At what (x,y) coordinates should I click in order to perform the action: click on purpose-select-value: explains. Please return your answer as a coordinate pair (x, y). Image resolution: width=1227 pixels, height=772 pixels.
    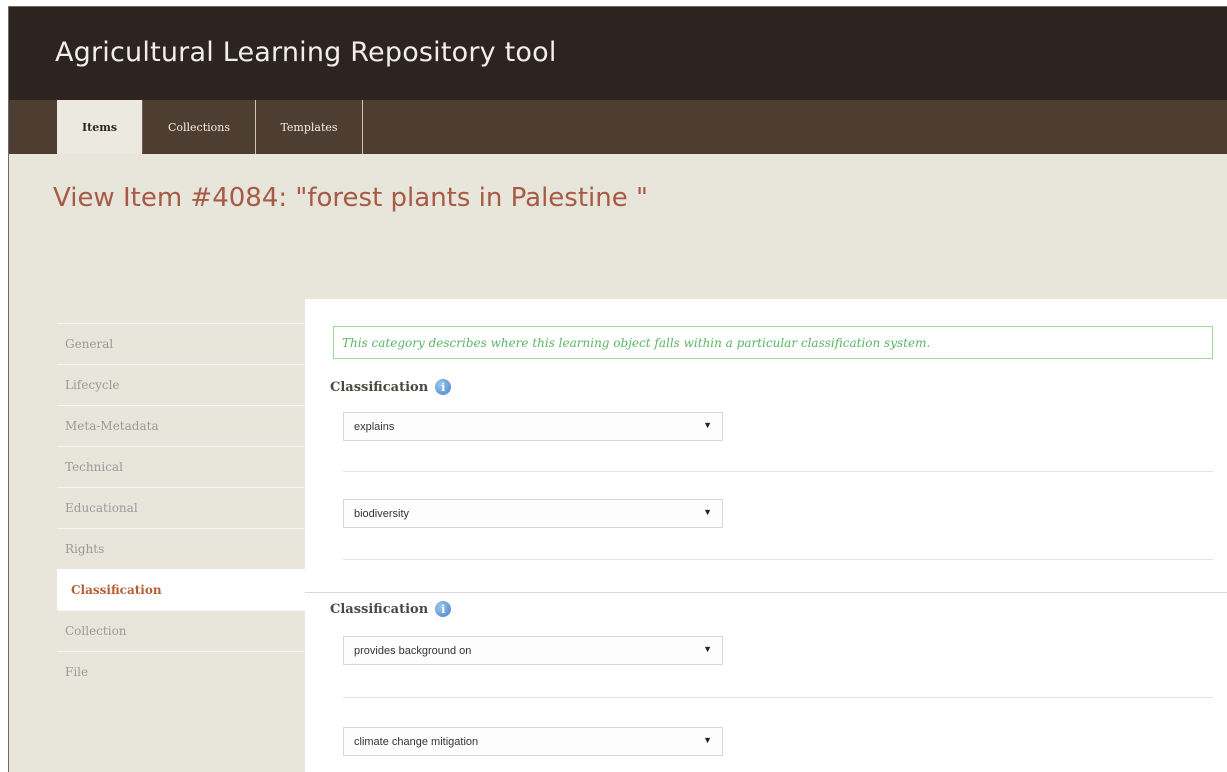
    Looking at the image, I should click on (374, 426).